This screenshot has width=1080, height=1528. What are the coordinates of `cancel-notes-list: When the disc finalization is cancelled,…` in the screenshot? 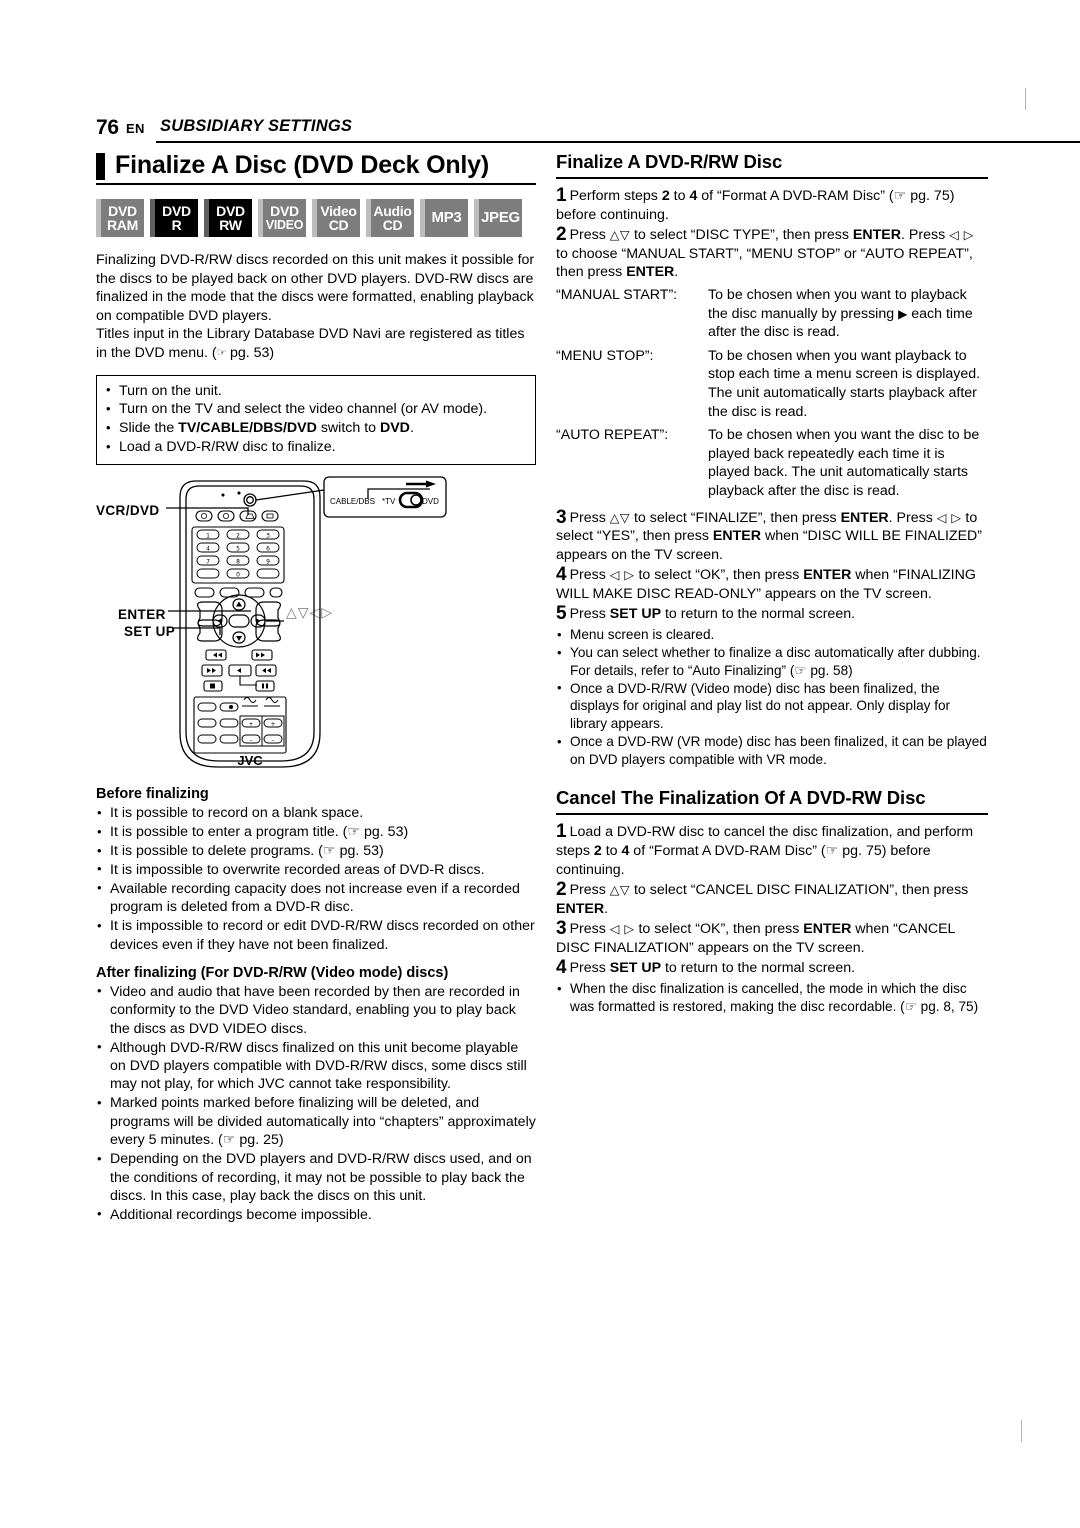 It's located at (772, 997).